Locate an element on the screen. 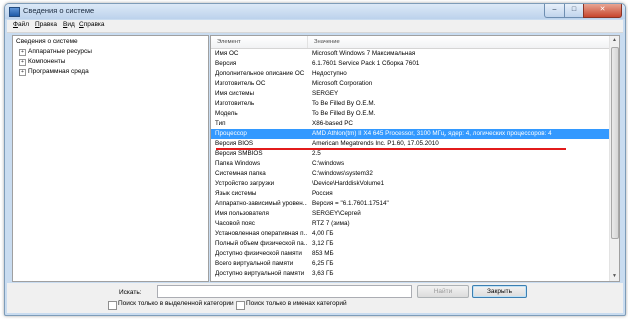  menu-bar: Файл Правка Вид Справка is located at coordinates (315, 26).